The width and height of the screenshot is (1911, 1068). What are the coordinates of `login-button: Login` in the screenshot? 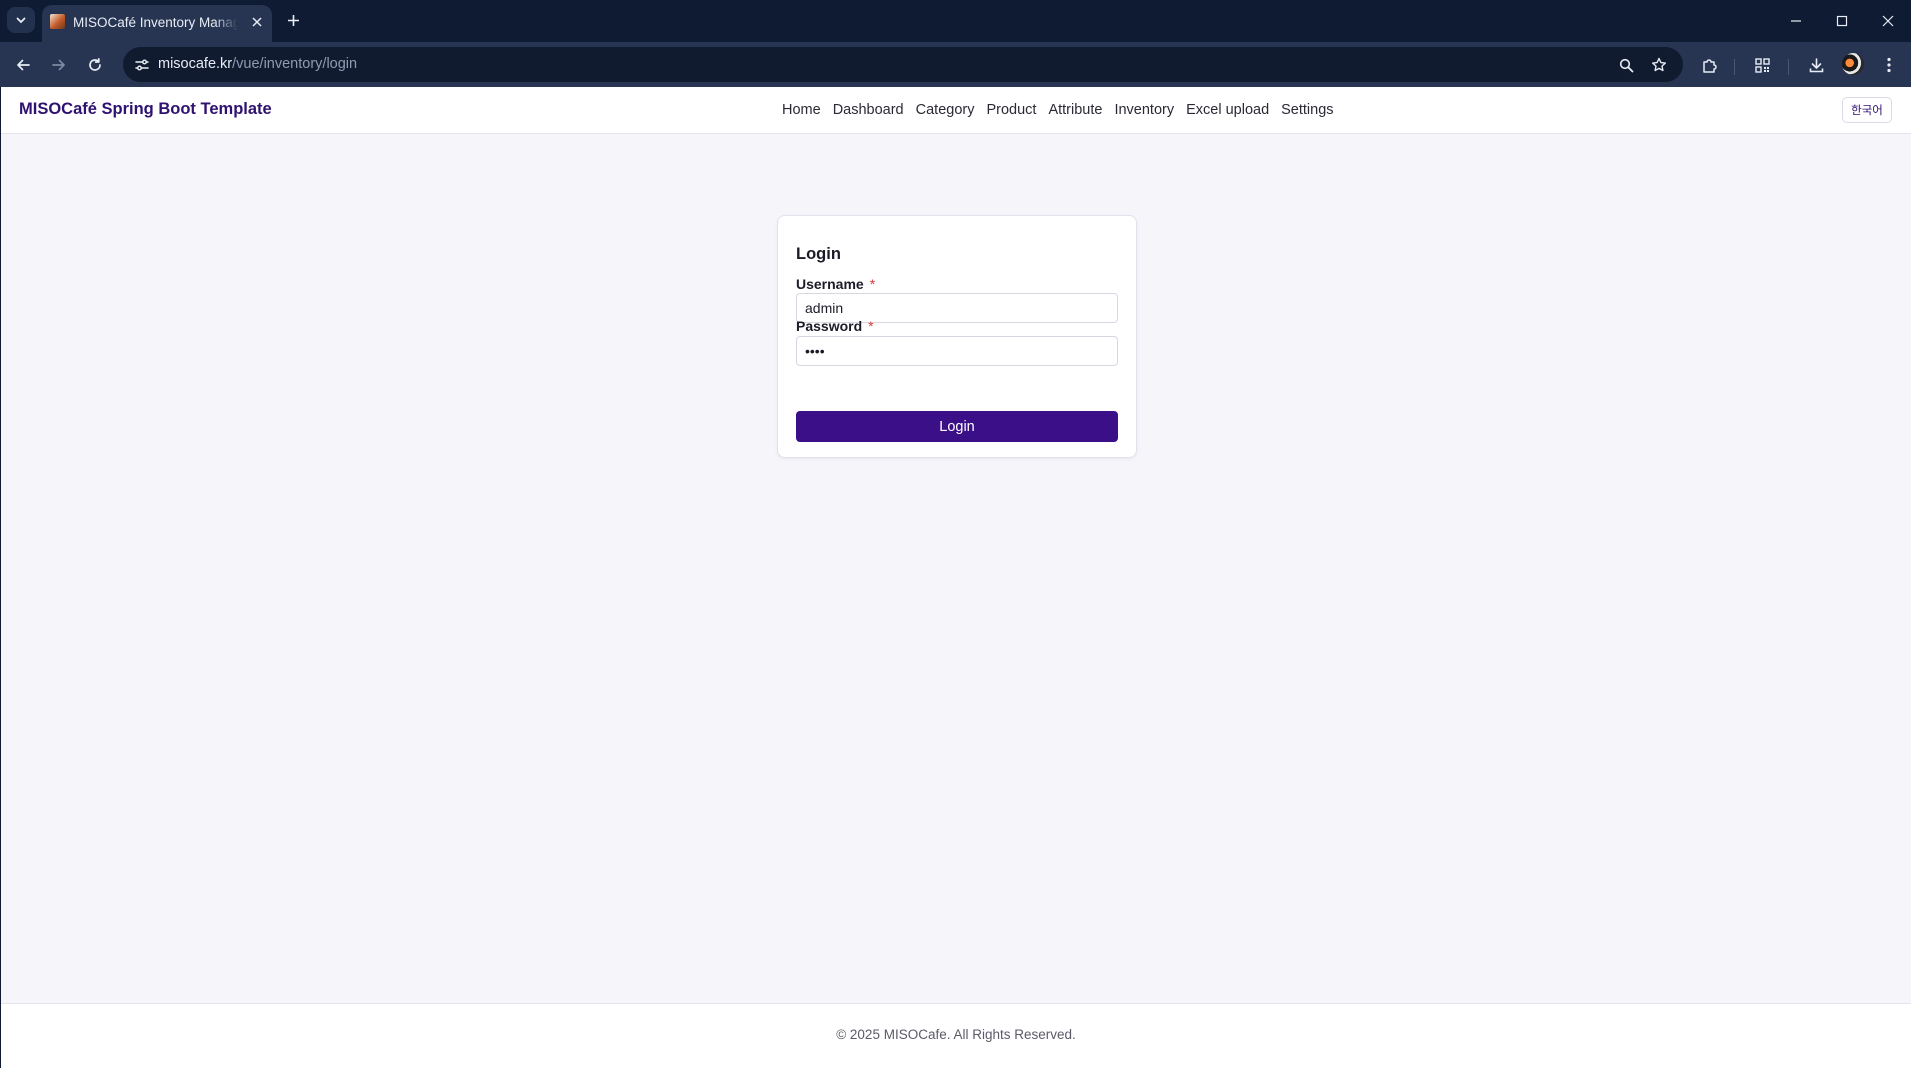 It's located at (957, 426).